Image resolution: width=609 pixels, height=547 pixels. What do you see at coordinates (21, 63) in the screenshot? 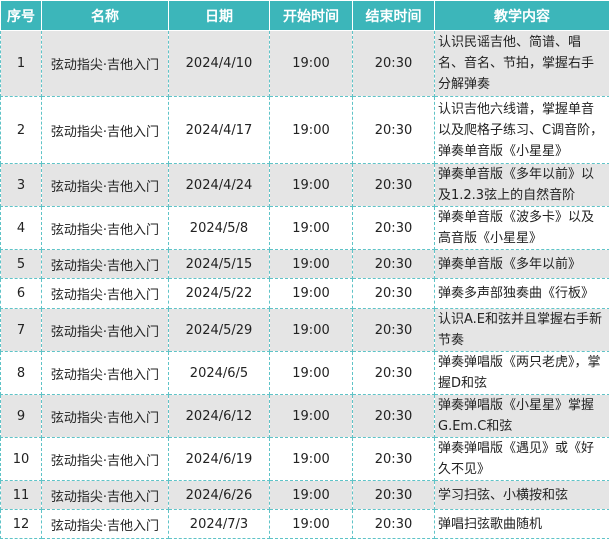
I see `cell-no: 1` at bounding box center [21, 63].